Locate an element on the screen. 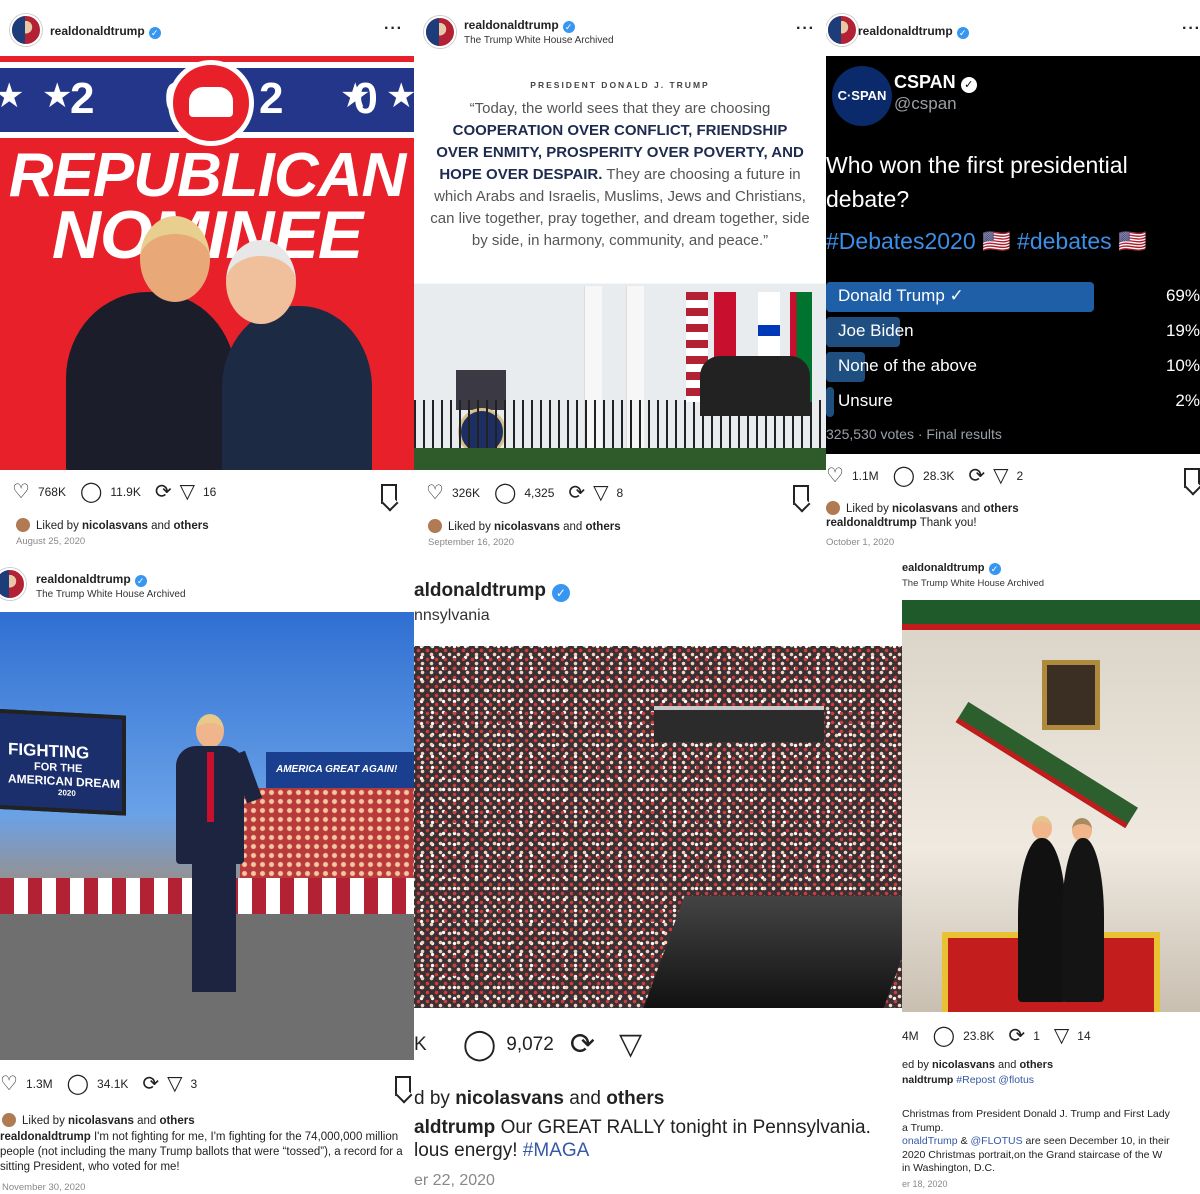 Image resolution: width=1200 pixels, height=1194 pixels. post-image: ★ ★ ★ ★ 2020 REPUBLICAN NOMINEE is located at coordinates (207, 263).